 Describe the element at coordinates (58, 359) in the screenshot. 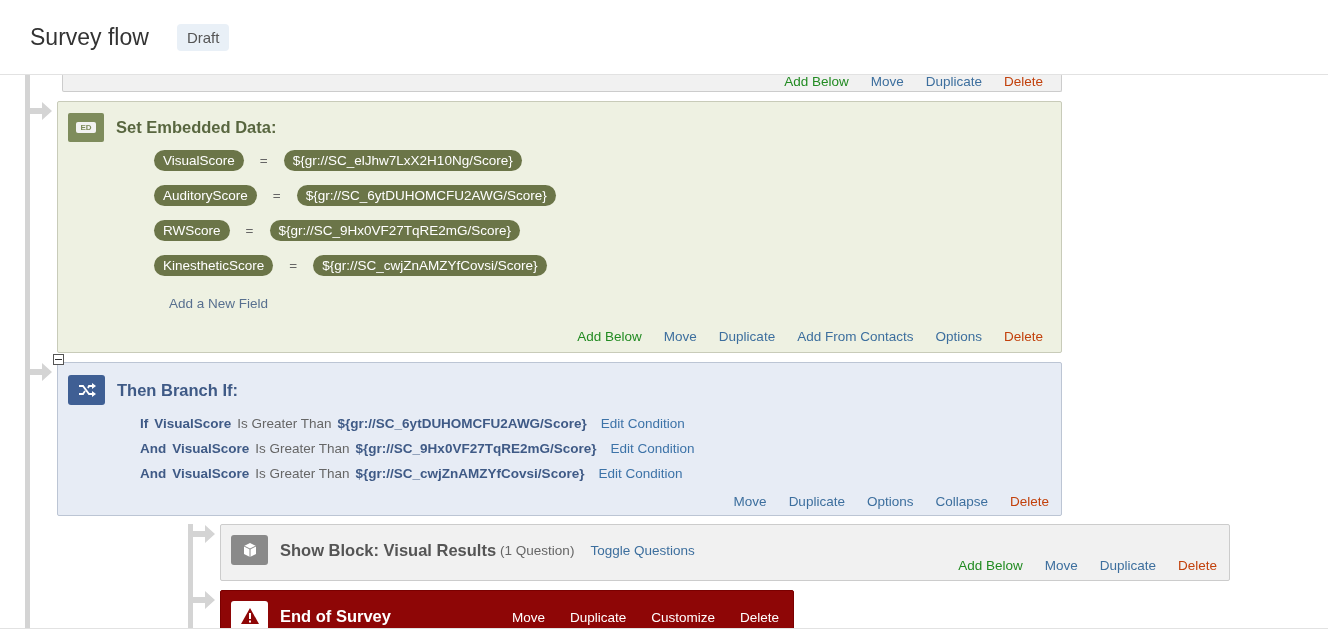

I see `collapse-icon` at that location.